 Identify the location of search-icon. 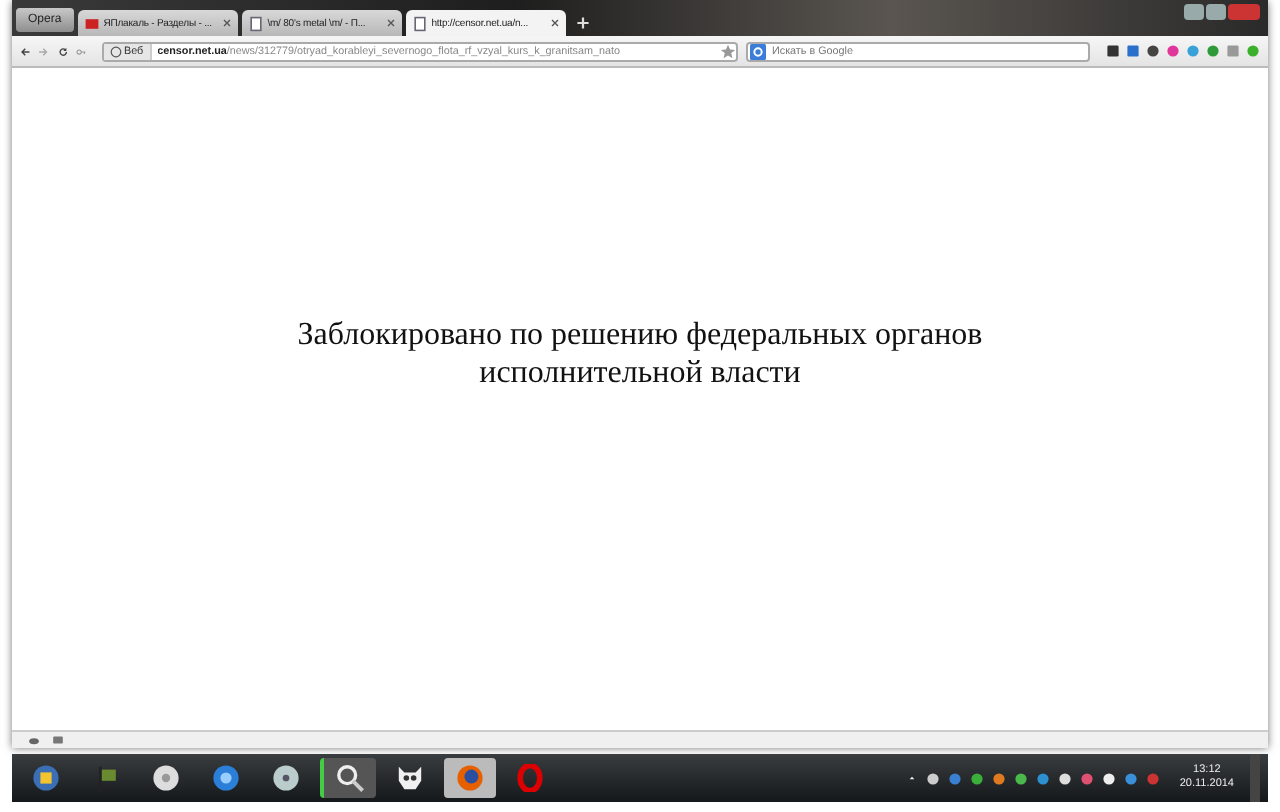
(350, 778).